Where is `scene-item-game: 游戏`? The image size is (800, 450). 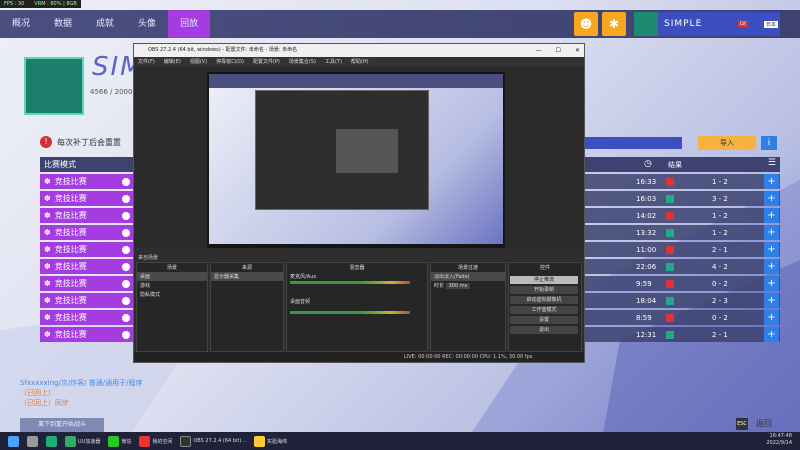
scene-item-game: 游戏 is located at coordinates (172, 285).